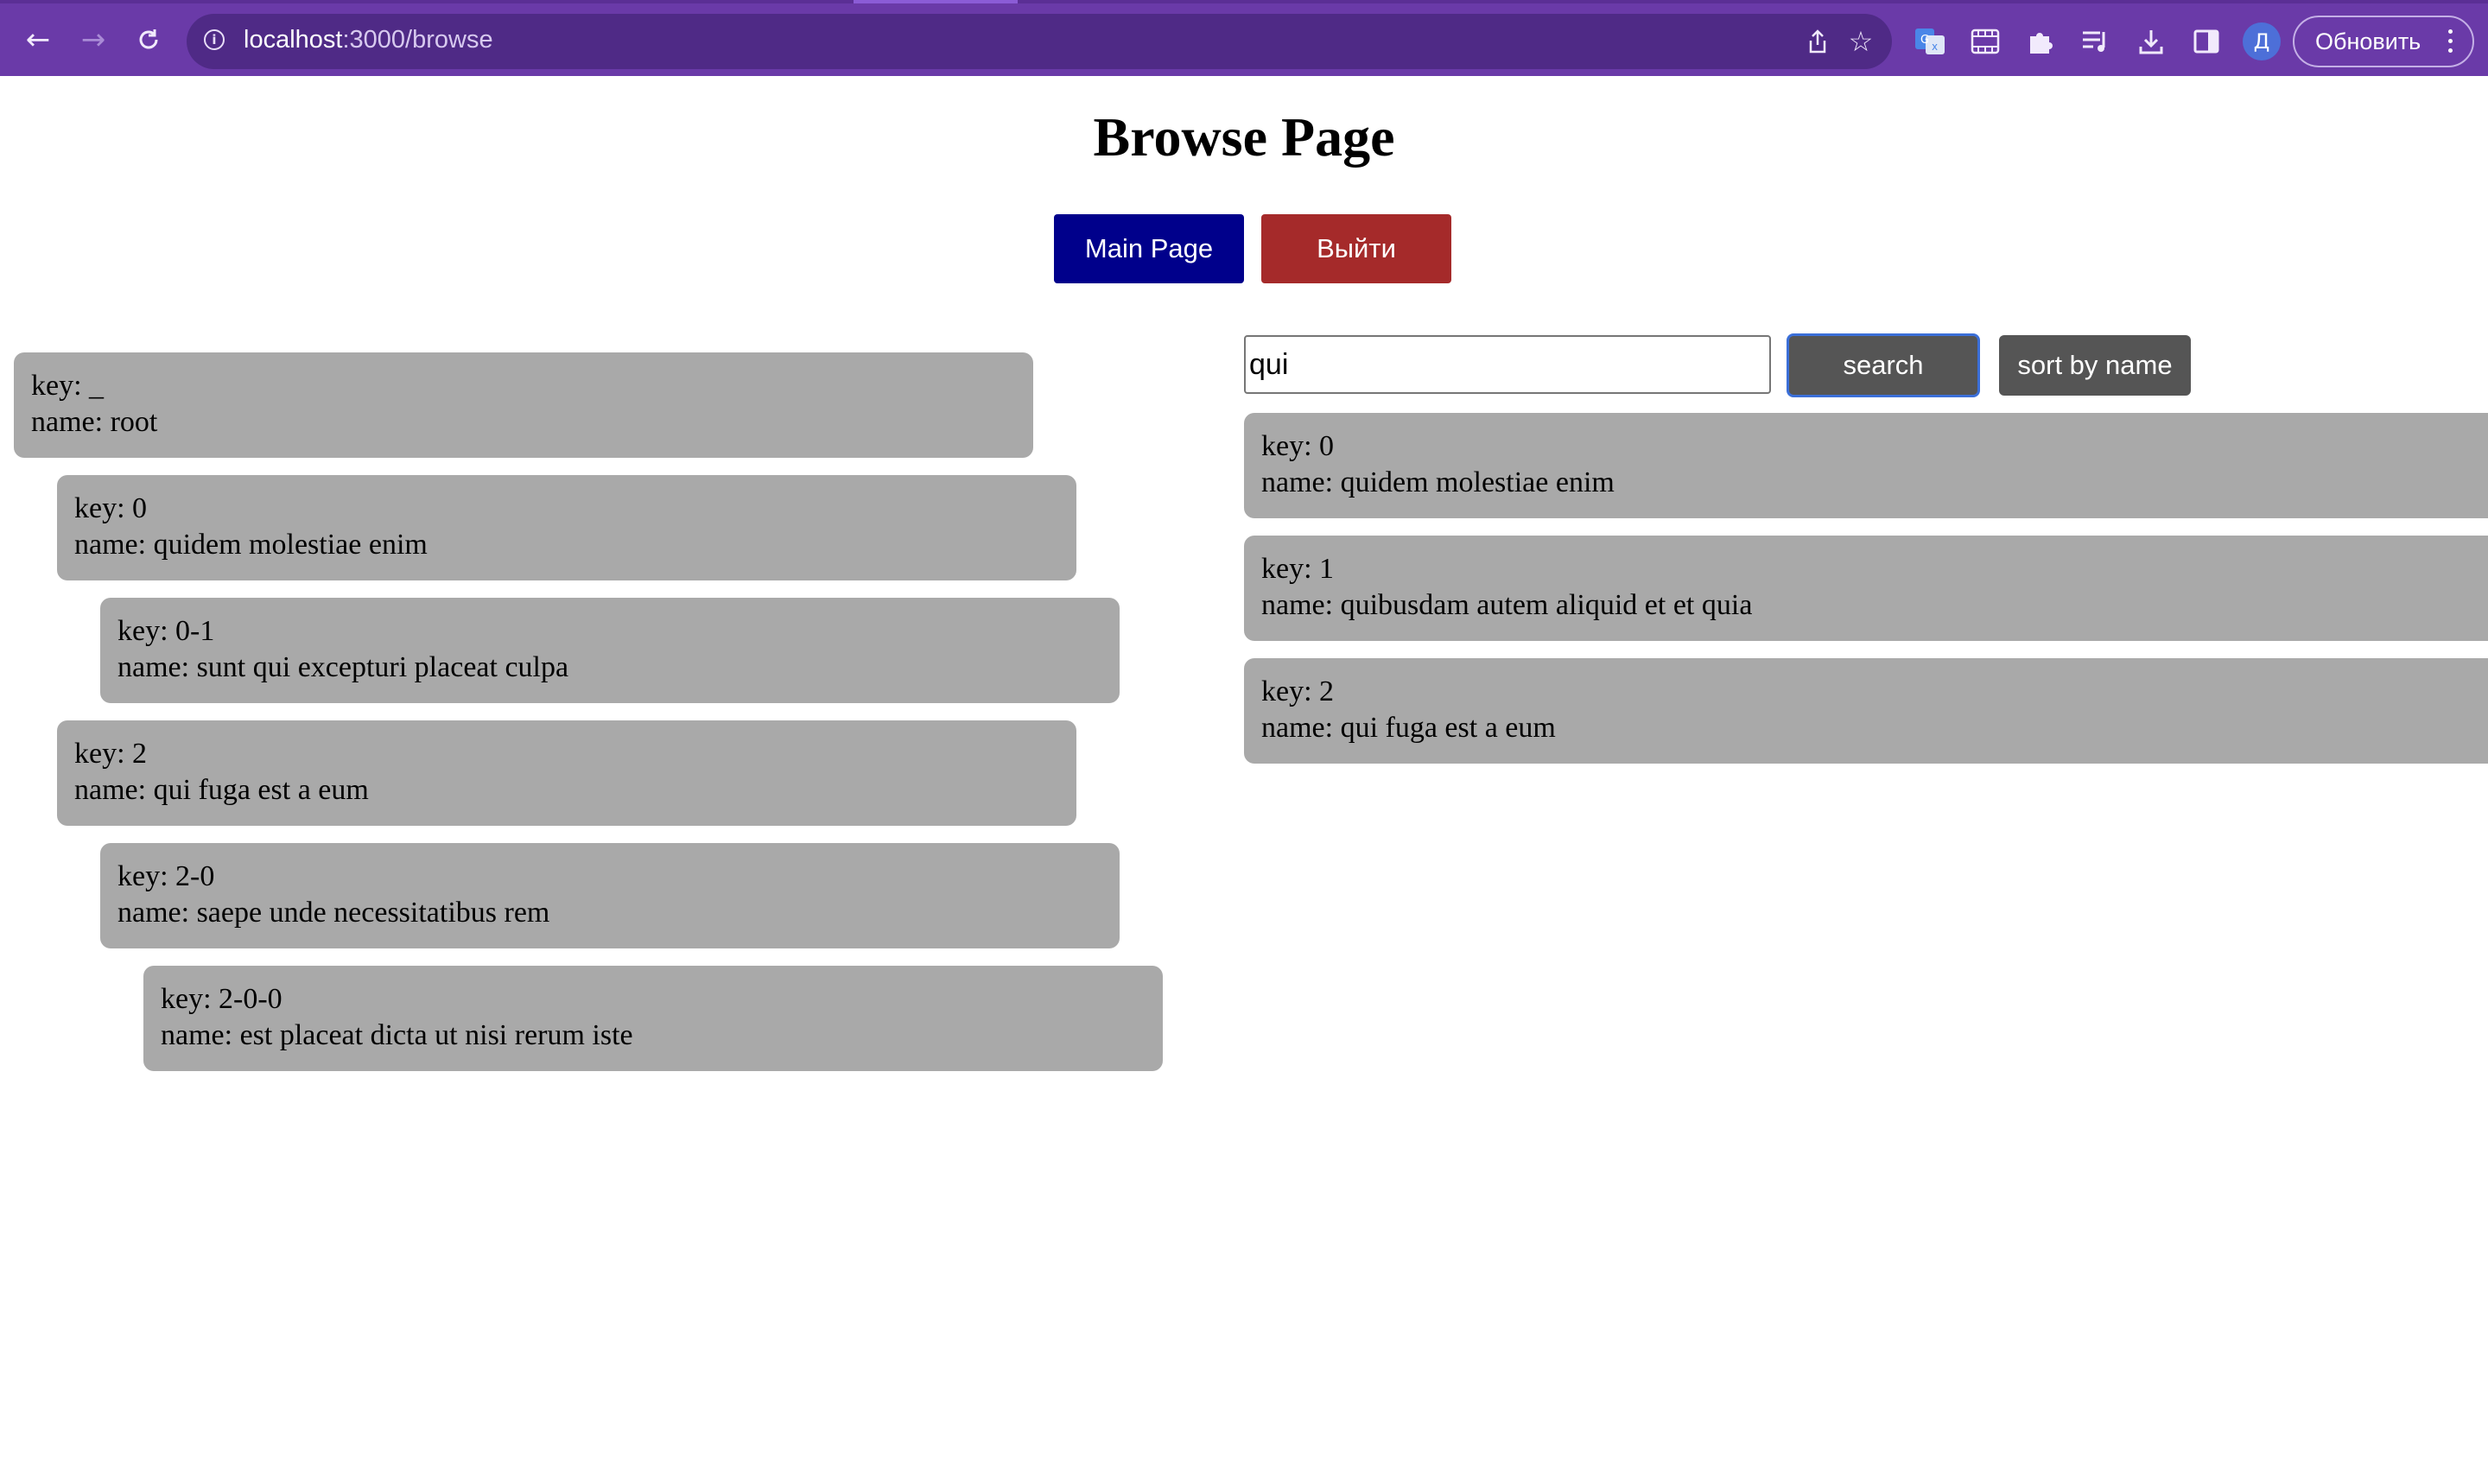  What do you see at coordinates (566, 773) in the screenshot?
I see `tree-node: key: 2 name: qui fuga est a eum` at bounding box center [566, 773].